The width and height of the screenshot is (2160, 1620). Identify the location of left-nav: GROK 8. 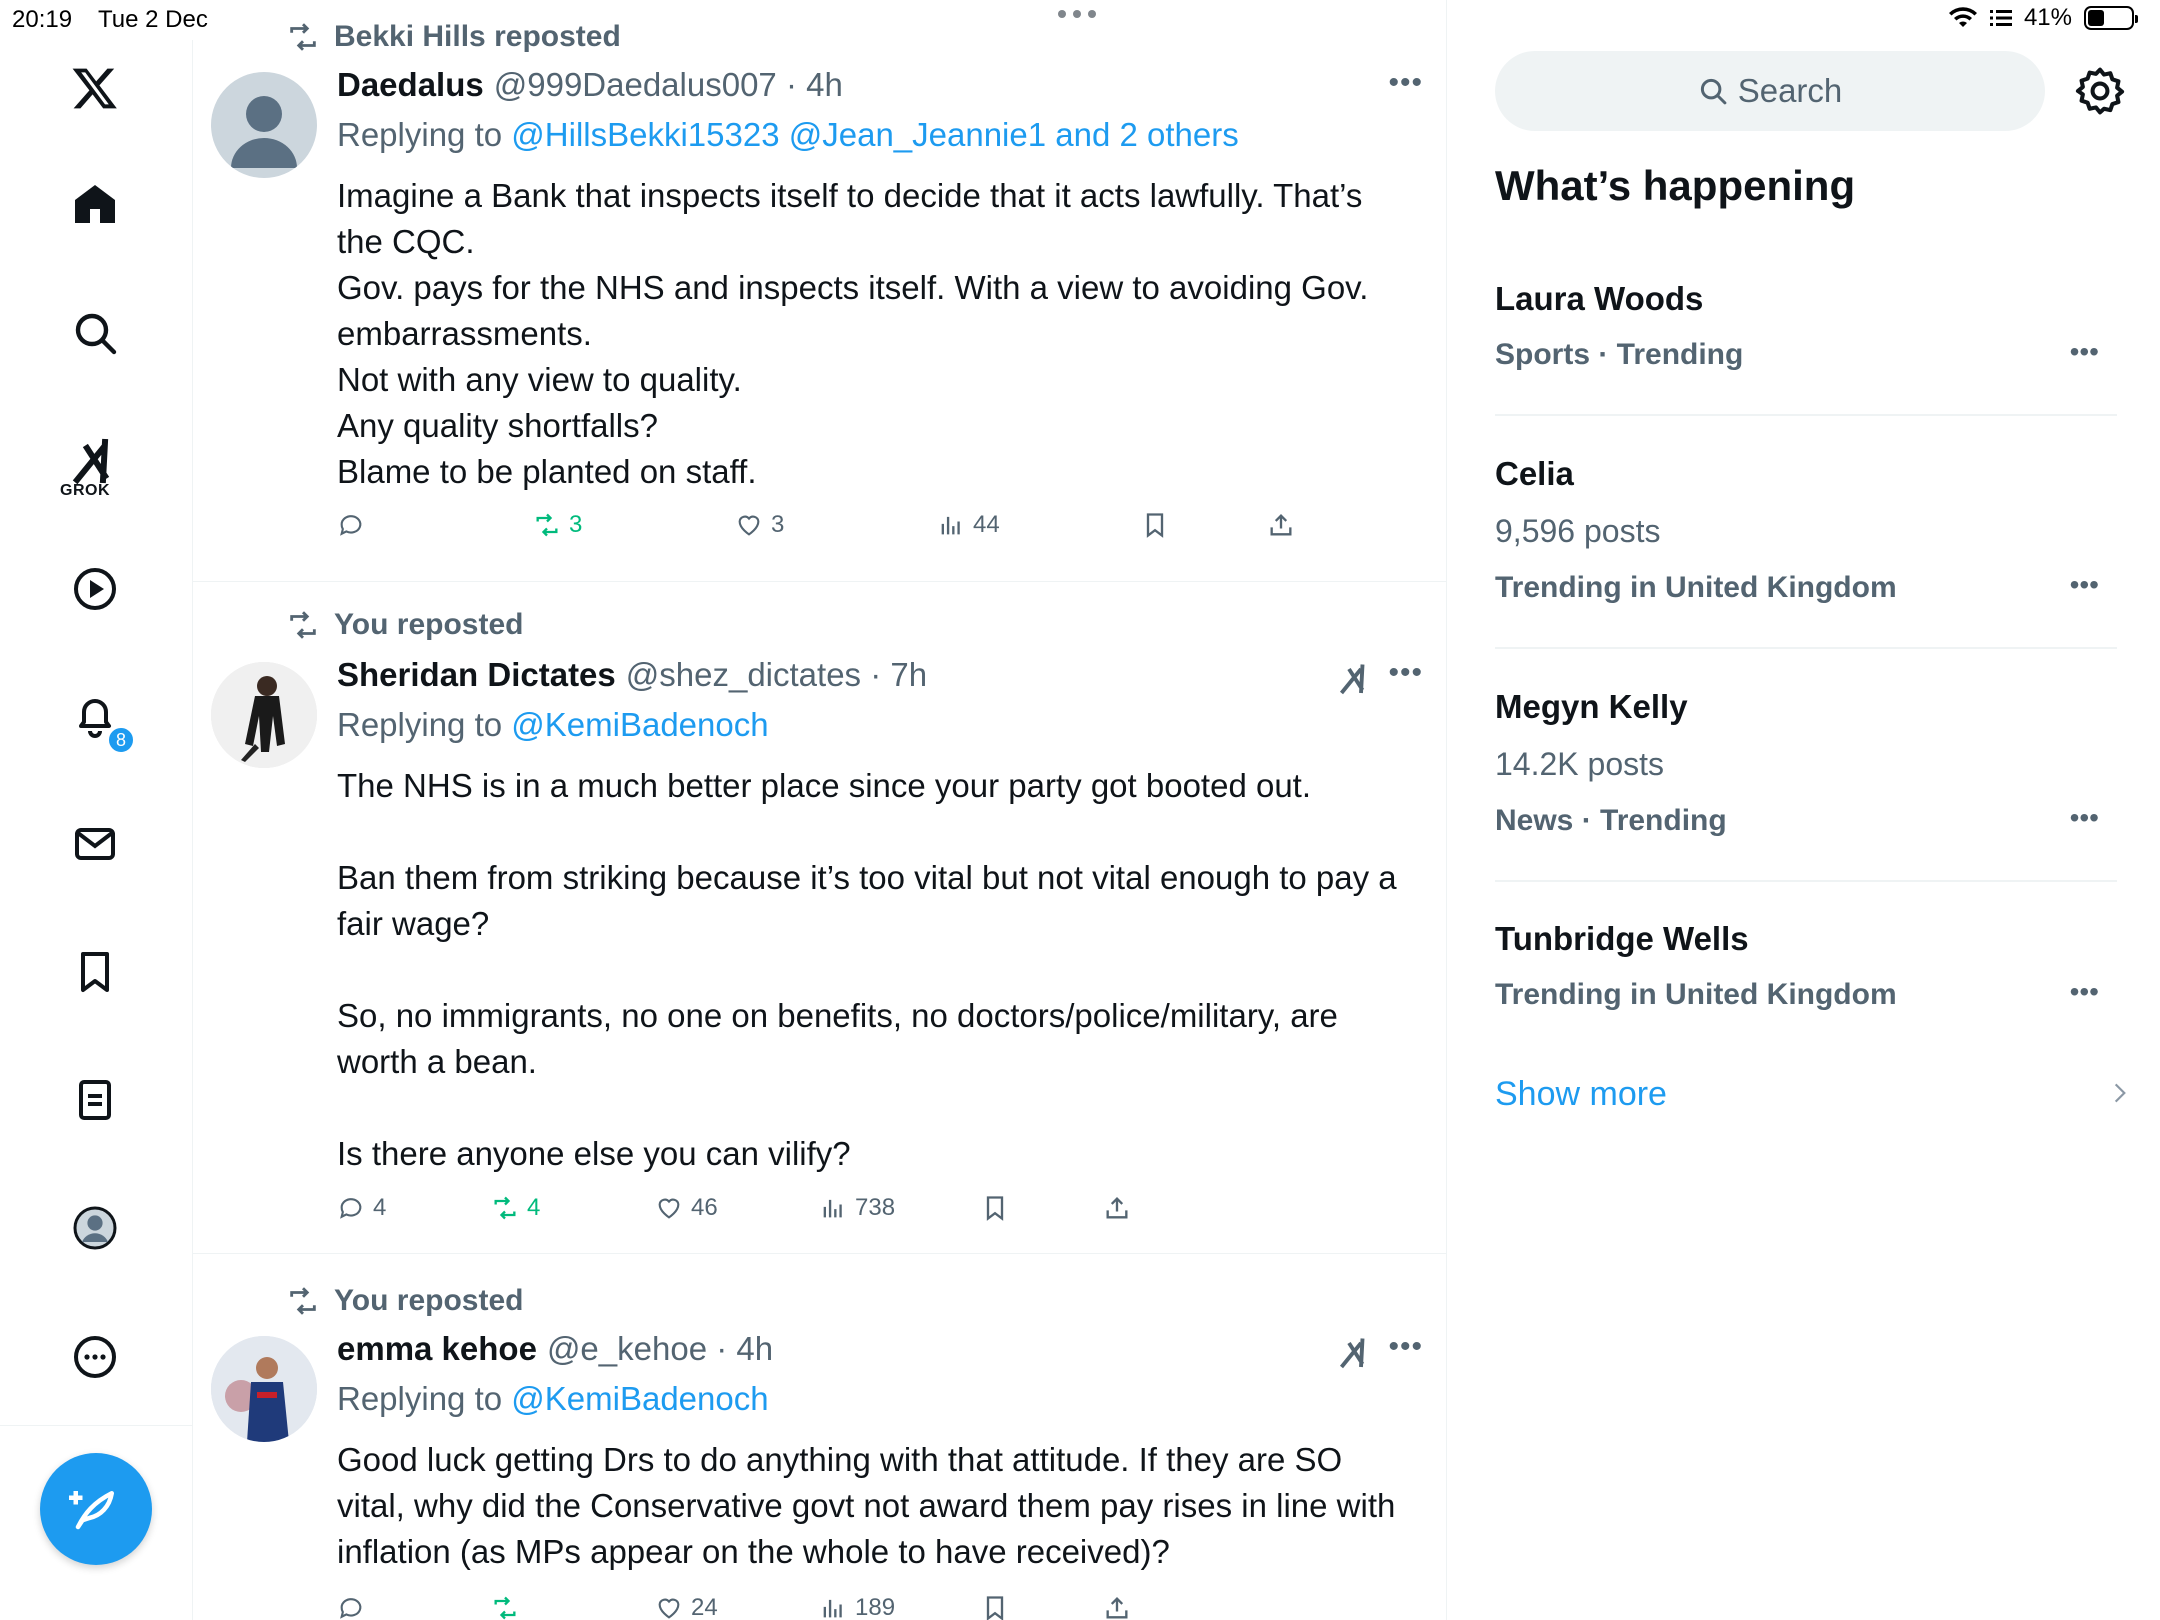
(96, 830).